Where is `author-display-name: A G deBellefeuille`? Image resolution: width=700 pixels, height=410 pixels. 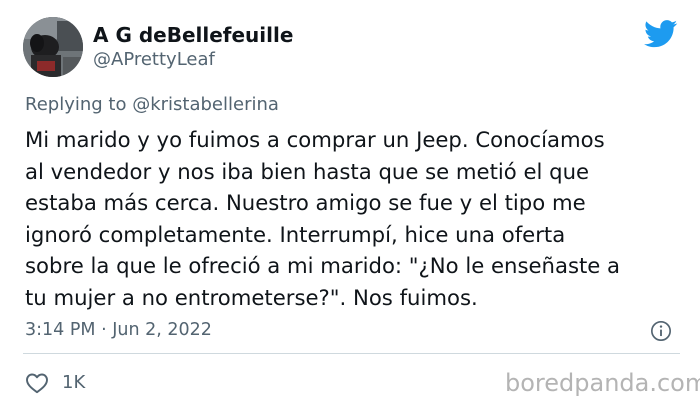
author-display-name: A G deBellefeuille is located at coordinates (193, 35).